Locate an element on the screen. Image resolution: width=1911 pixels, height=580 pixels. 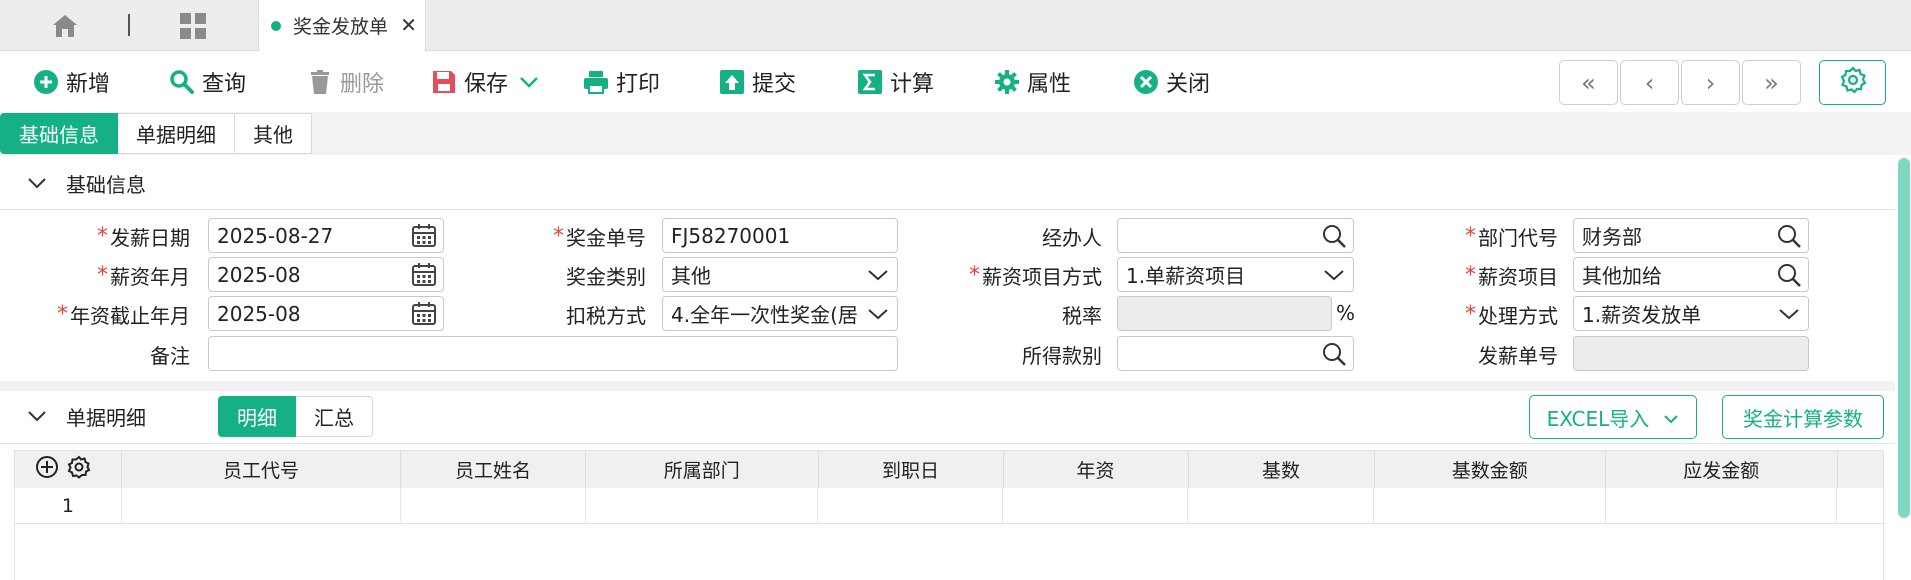
handler-label: 经办人 is located at coordinates (1072, 237).